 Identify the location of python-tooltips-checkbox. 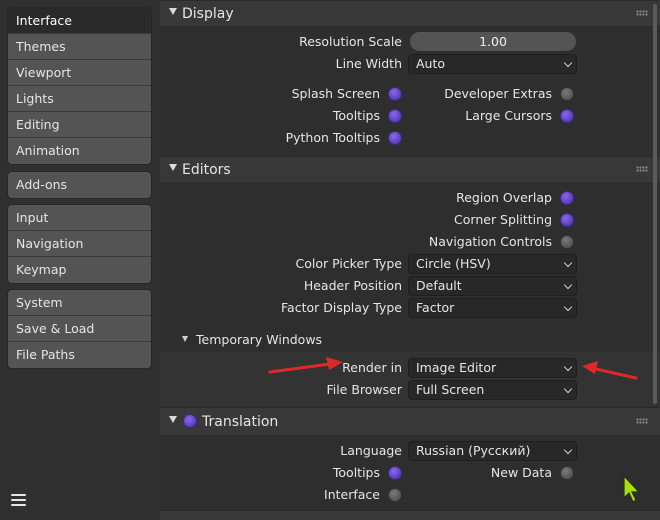
(395, 138).